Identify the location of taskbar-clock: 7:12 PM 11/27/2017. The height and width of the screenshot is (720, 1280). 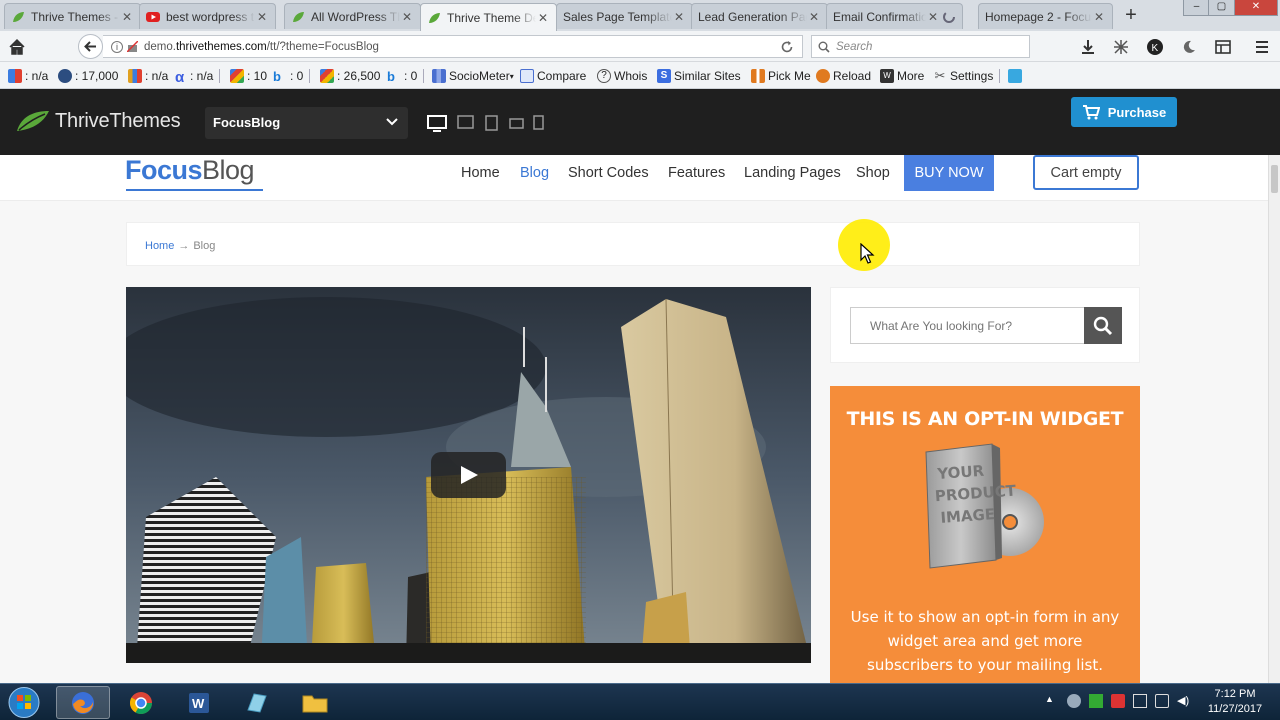
(1235, 702).